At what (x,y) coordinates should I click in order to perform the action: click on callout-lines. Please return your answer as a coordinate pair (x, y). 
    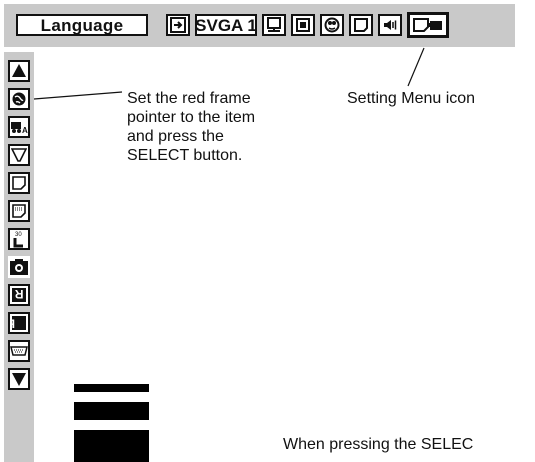
    Looking at the image, I should click on (229, 73).